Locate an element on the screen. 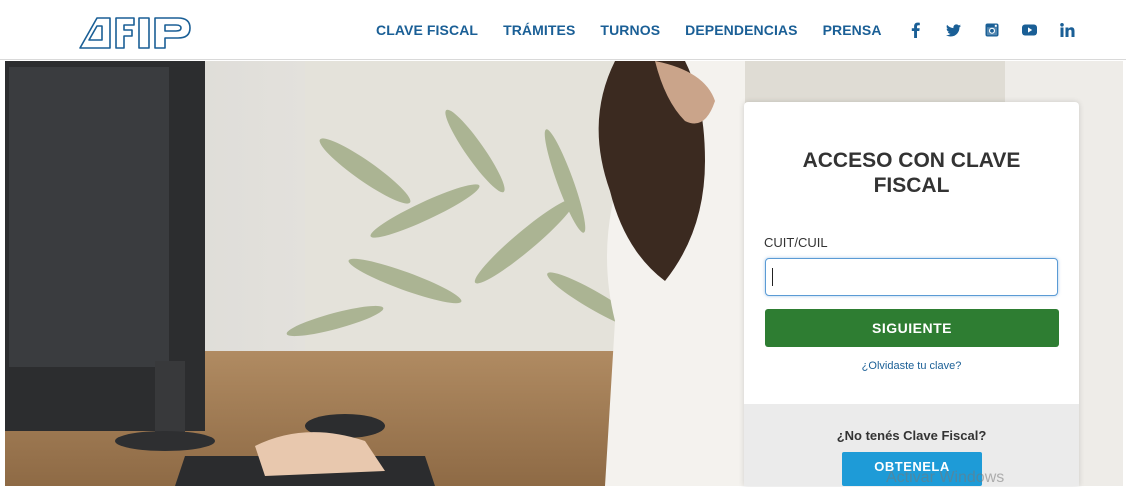 This screenshot has width=1126, height=487. facebook-icon is located at coordinates (916, 30).